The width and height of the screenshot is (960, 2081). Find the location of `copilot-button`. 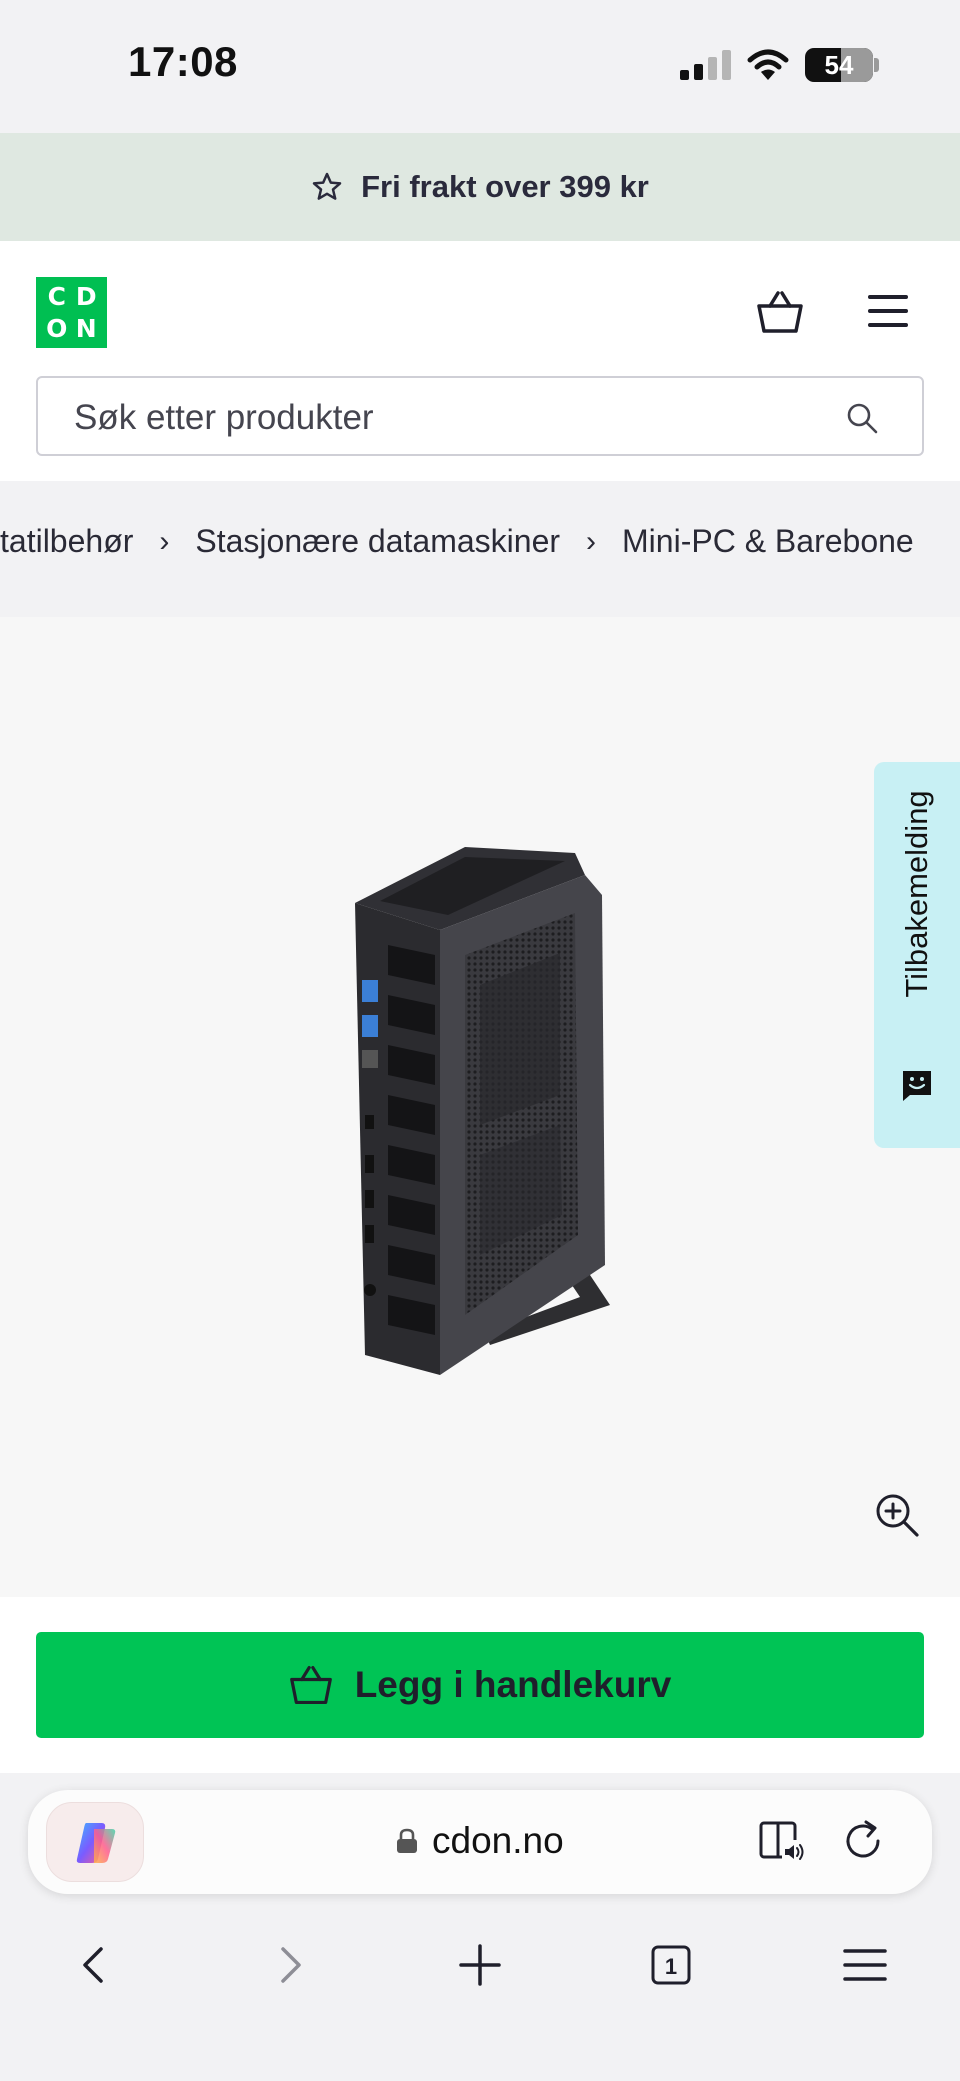

copilot-button is located at coordinates (95, 1842).